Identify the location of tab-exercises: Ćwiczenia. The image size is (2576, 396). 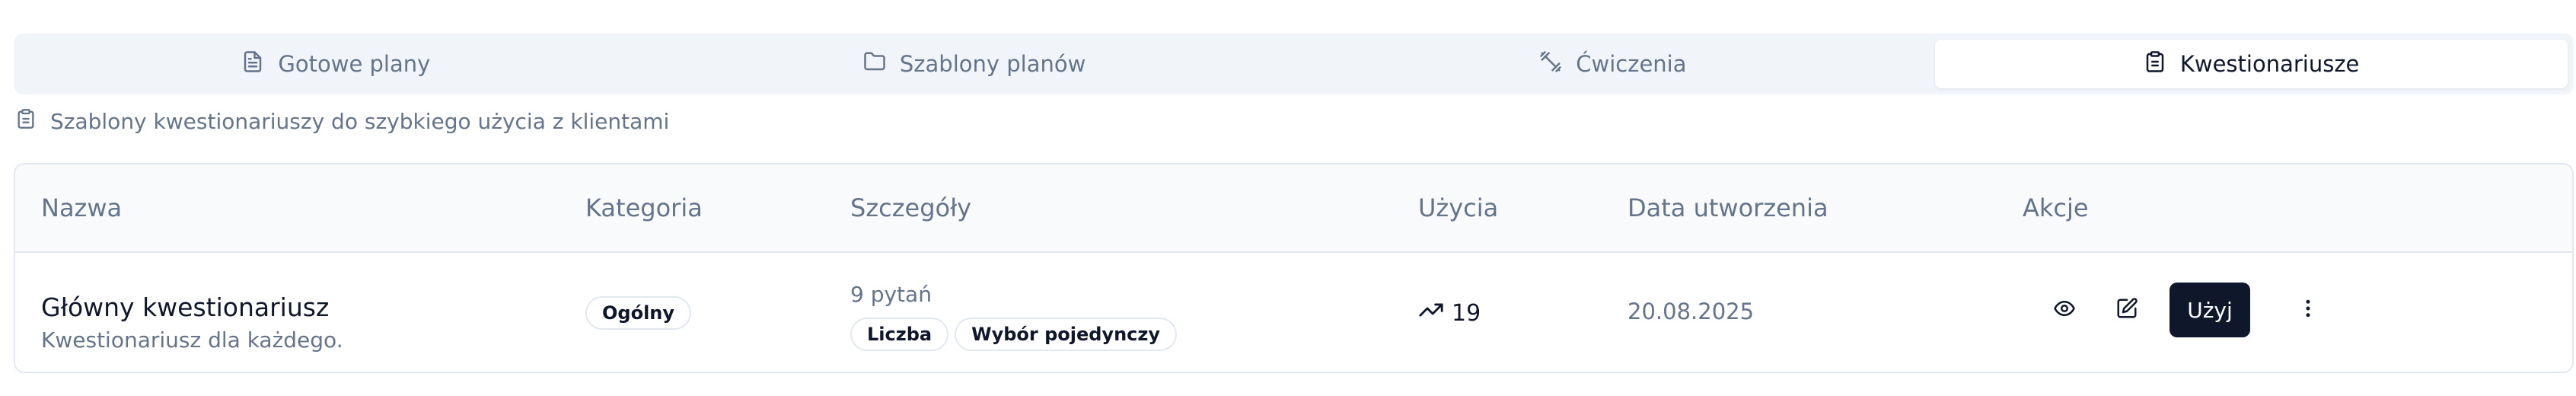
(1613, 64).